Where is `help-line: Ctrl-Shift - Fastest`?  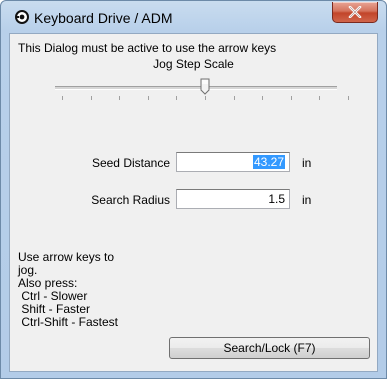
help-line: Ctrl-Shift - Fastest is located at coordinates (68, 322).